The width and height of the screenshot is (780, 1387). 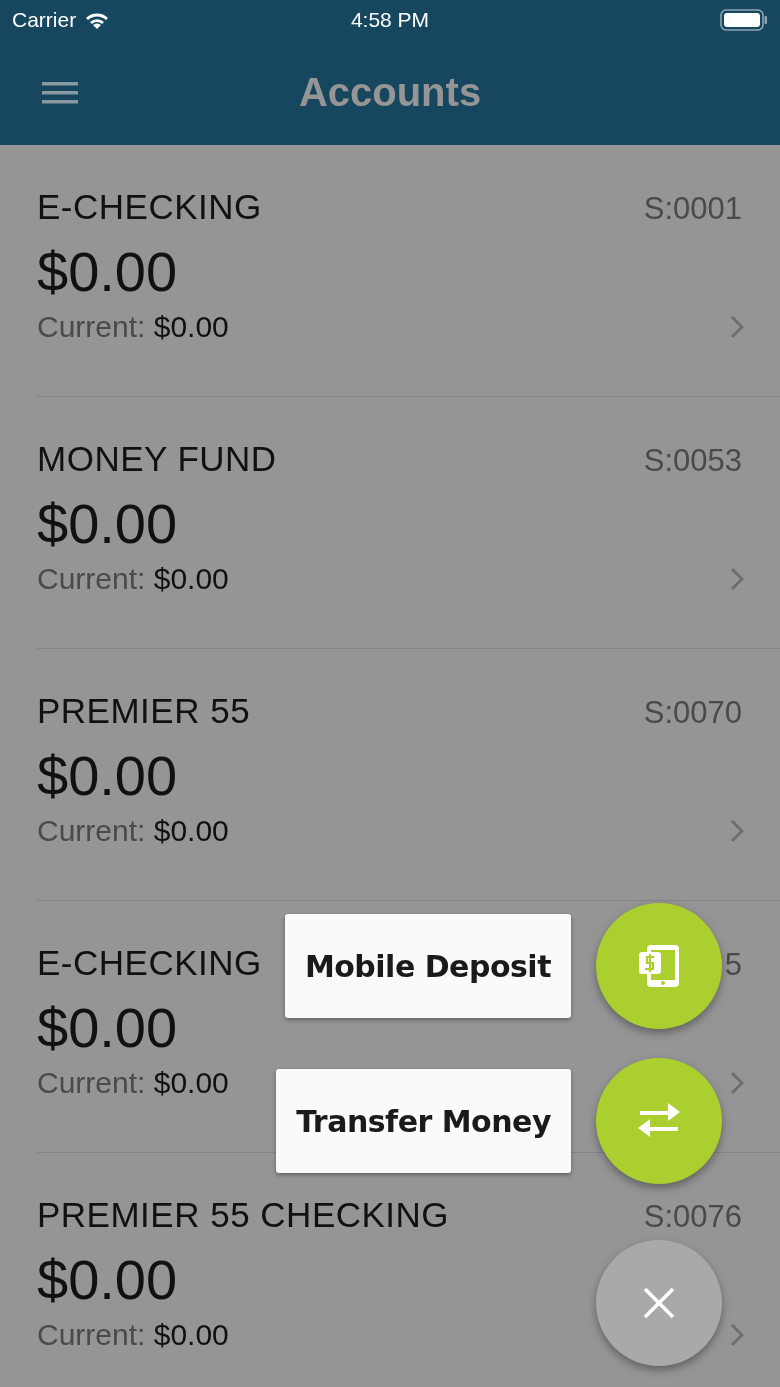 I want to click on swap-arrows-icon, so click(x=659, y=1121).